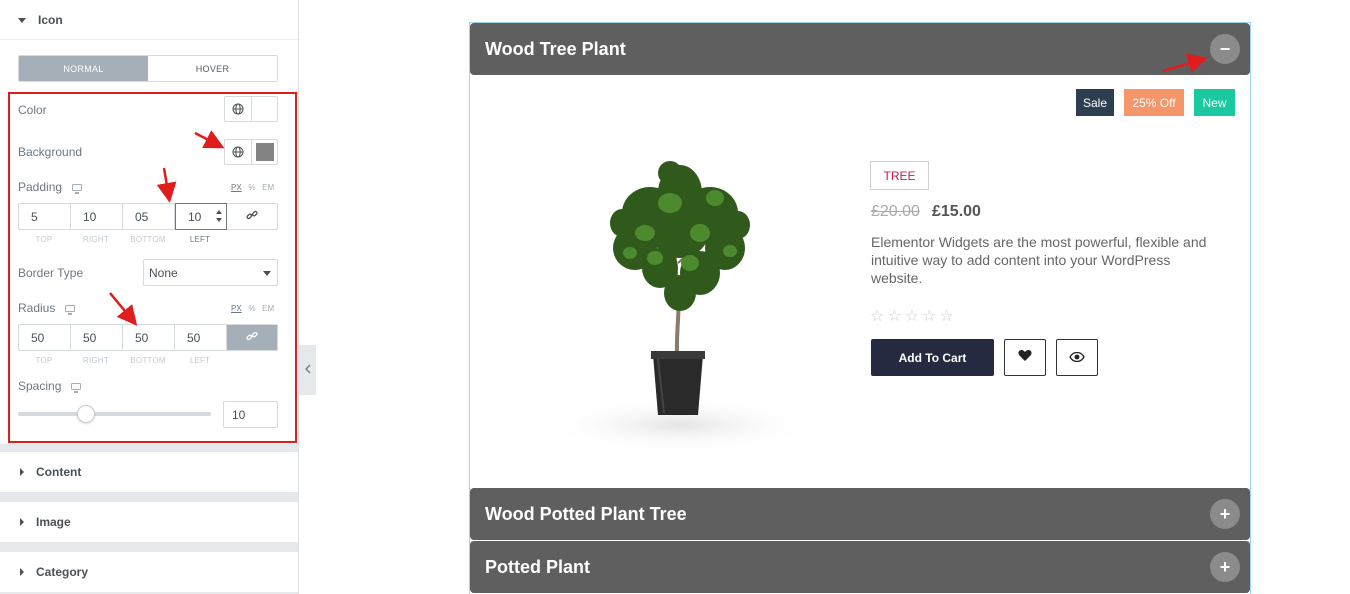 This screenshot has height=594, width=1350. I want to click on eye-icon, so click(1077, 358).